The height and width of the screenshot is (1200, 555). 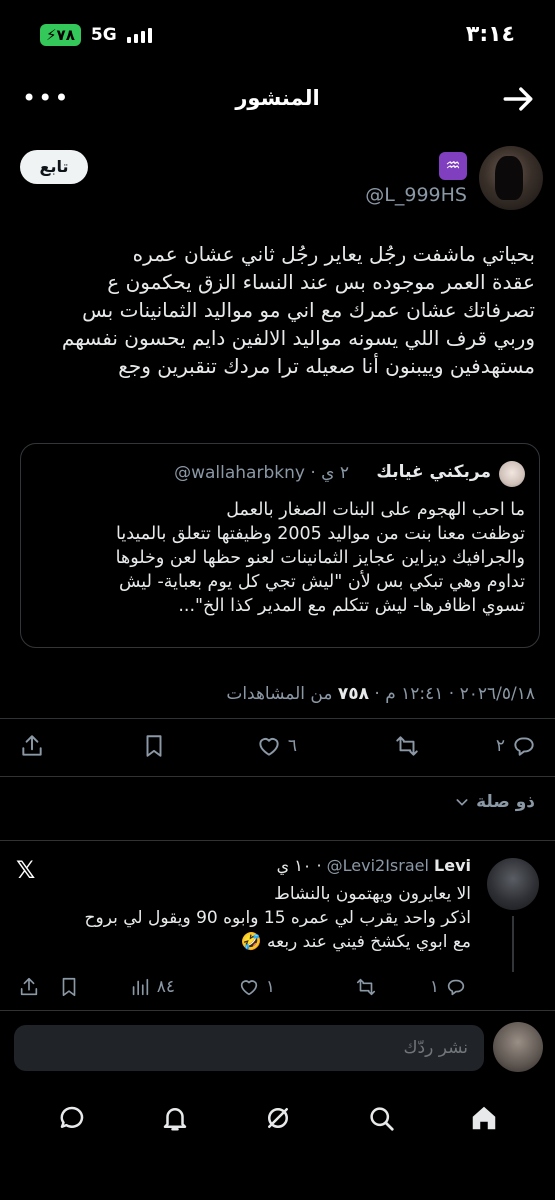 I want to click on reply-composer-input, so click(x=249, y=1048).